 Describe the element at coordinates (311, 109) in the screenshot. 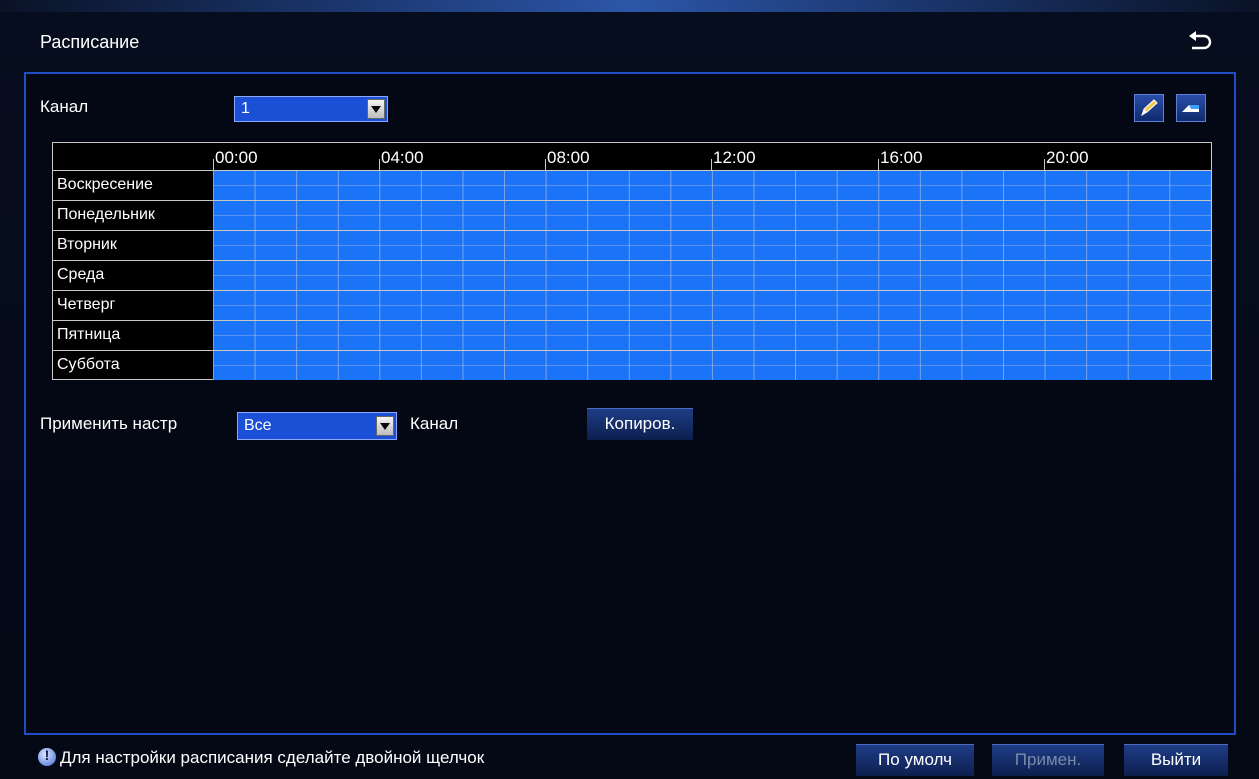

I see `channel-select: 1` at that location.